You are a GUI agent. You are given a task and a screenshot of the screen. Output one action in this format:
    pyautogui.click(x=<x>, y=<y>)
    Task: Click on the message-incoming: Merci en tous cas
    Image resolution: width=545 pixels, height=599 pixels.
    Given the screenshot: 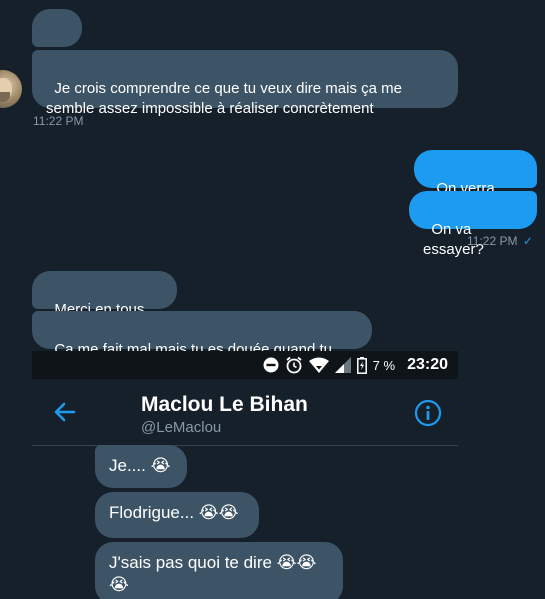 What is the action you would take?
    pyautogui.click(x=104, y=304)
    